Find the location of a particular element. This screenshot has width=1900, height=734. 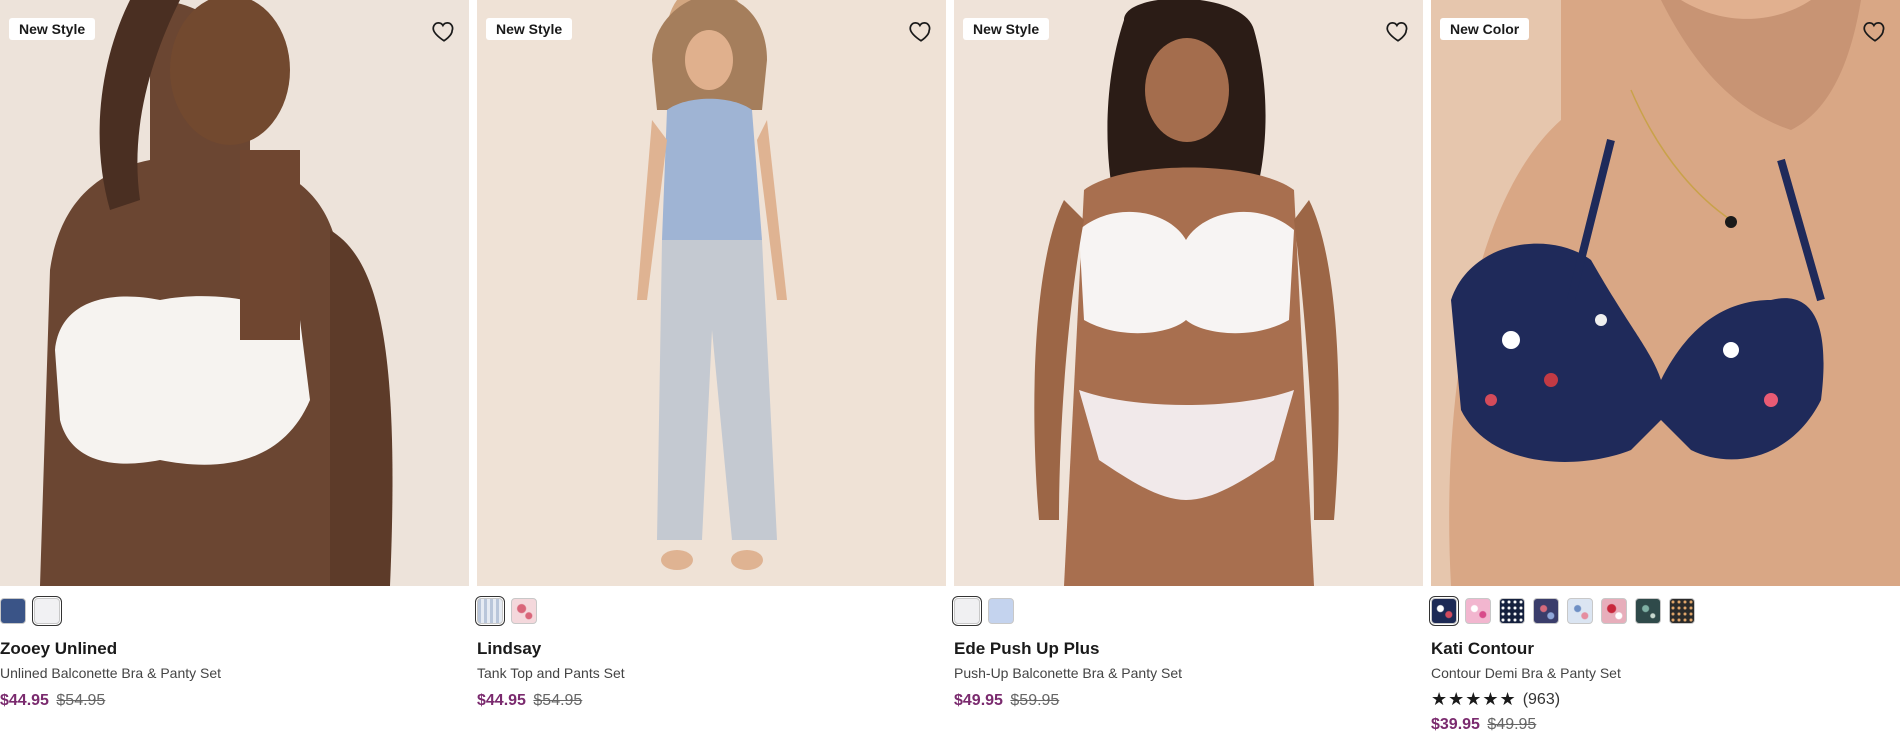

product-name: Kati Contour is located at coordinates (1665, 649).